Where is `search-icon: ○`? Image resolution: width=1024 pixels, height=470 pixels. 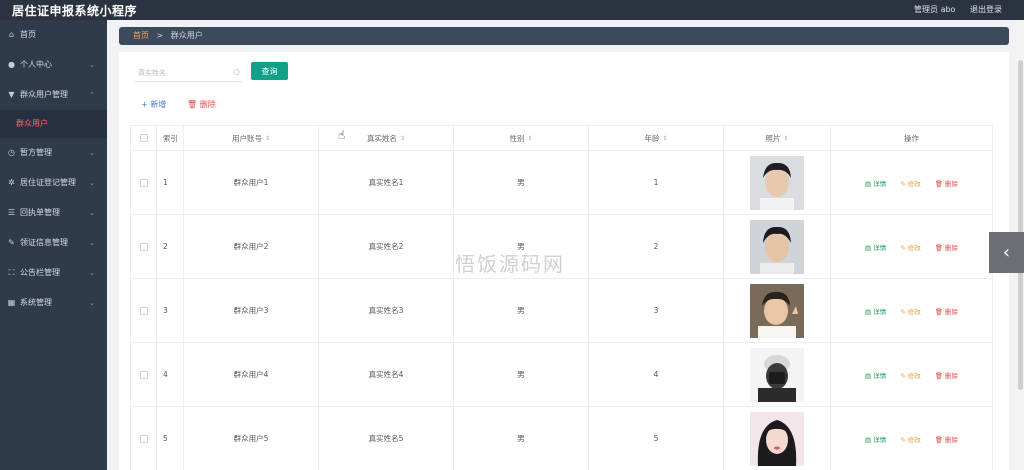 search-icon: ○ is located at coordinates (236, 71).